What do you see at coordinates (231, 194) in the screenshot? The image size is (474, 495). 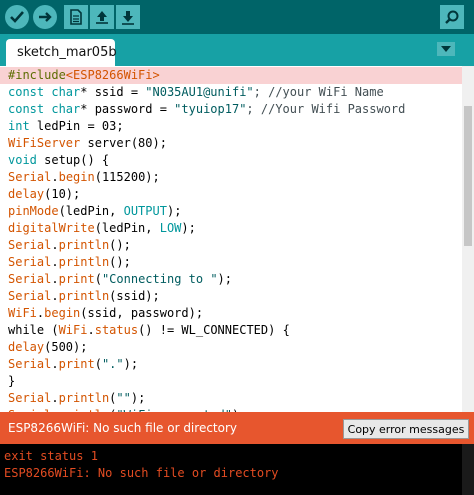 I see `code-line: delay(10);` at bounding box center [231, 194].